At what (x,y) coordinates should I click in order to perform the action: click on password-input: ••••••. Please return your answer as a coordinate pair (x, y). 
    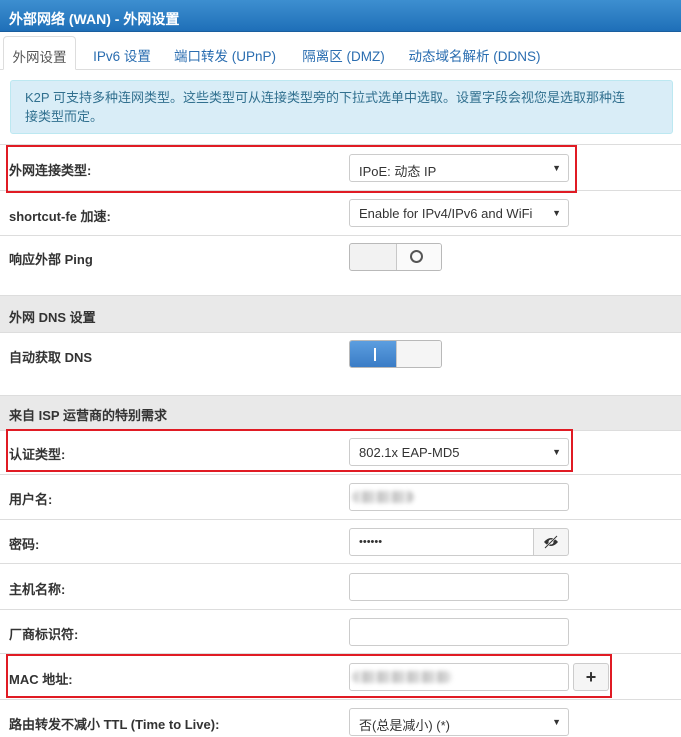
    Looking at the image, I should click on (441, 542).